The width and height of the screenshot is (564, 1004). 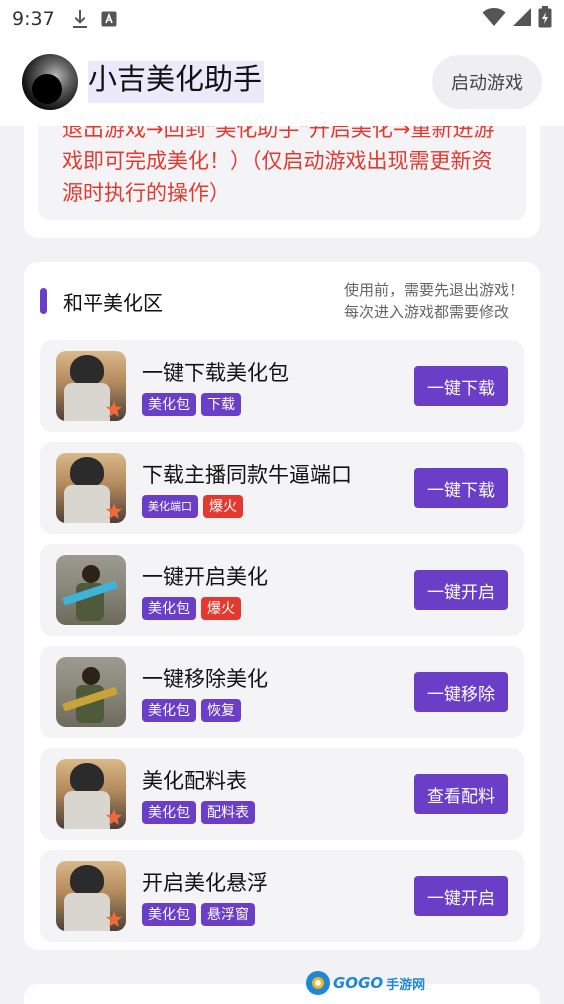 What do you see at coordinates (282, 386) in the screenshot?
I see `list-item-download-pack: 一键下载美化包 美化包 下载 一键下载` at bounding box center [282, 386].